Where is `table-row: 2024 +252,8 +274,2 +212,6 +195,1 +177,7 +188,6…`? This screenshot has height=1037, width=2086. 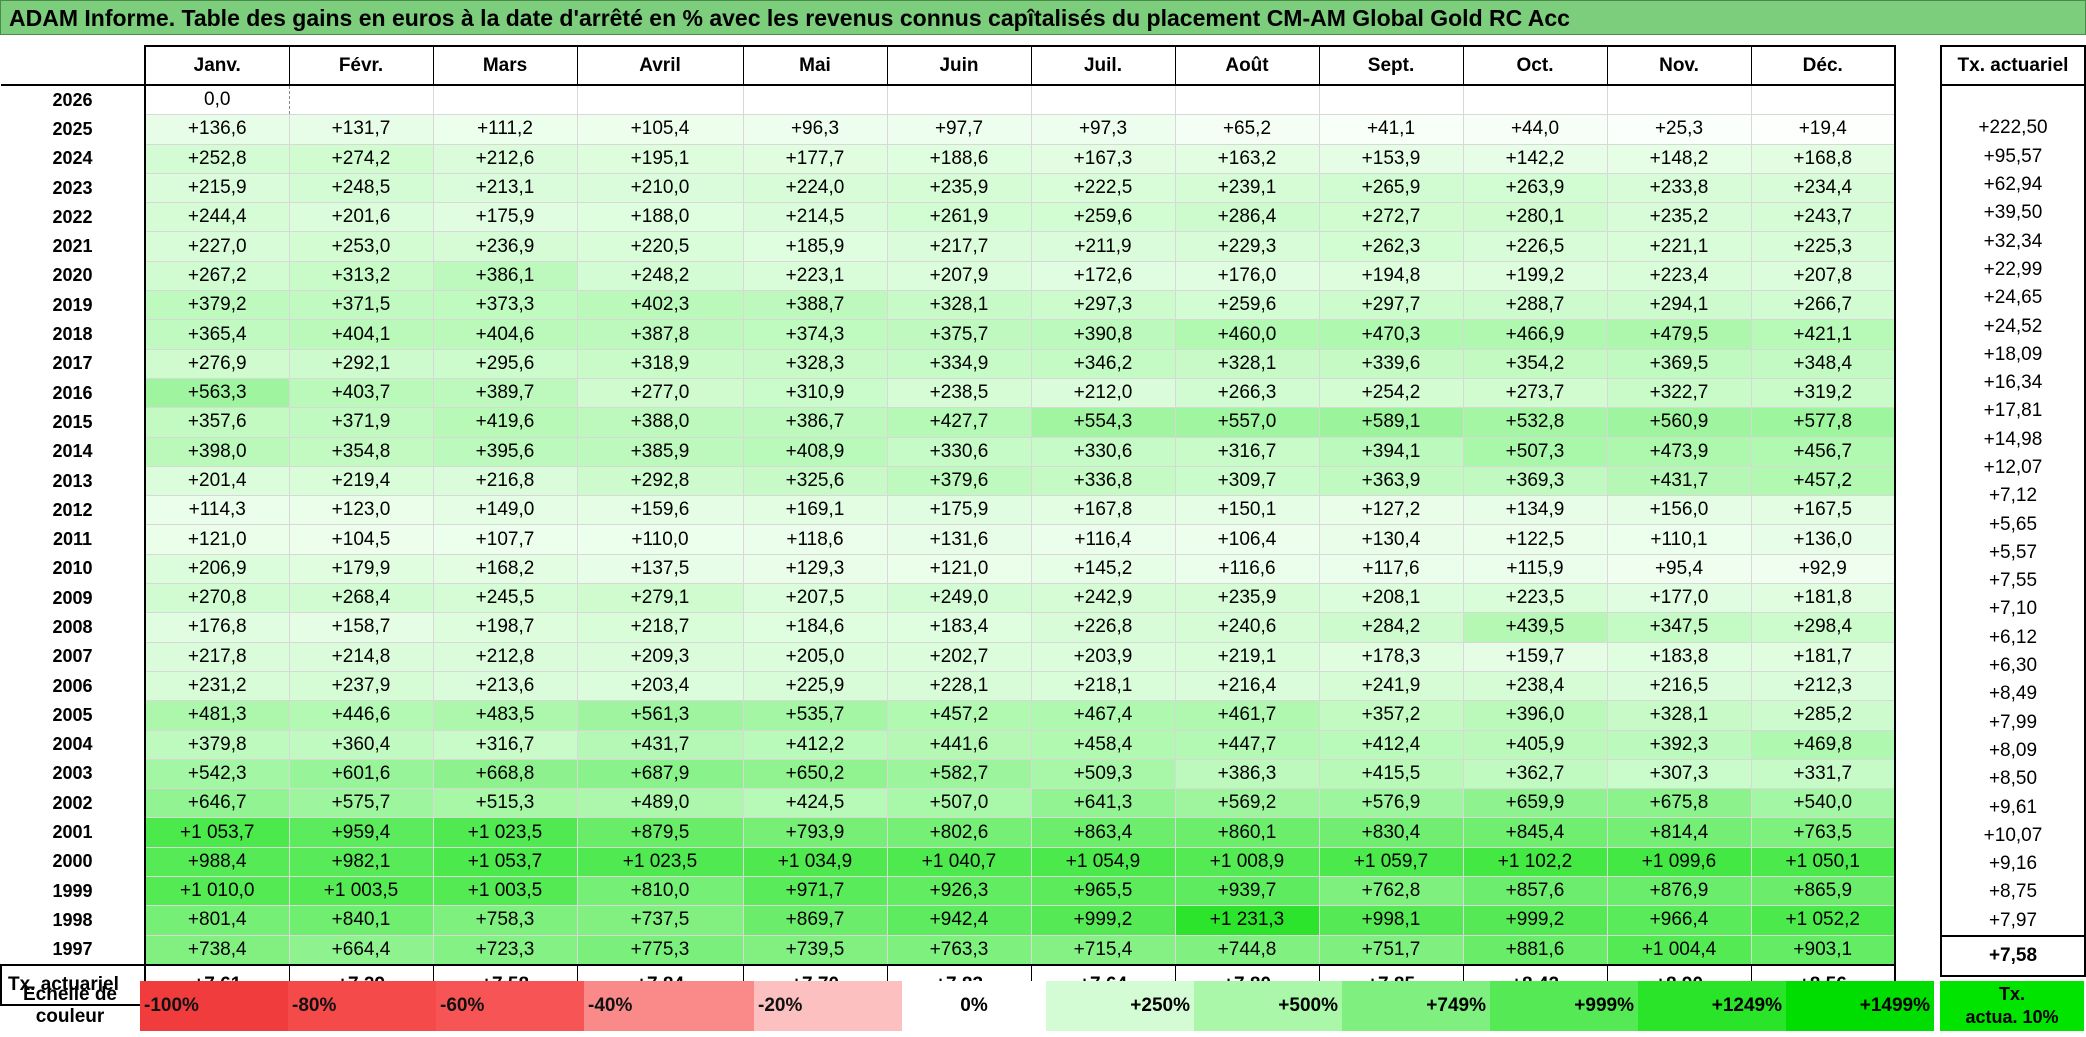
table-row: 2024 +252,8 +274,2 +212,6 +195,1 +177,7 +188,6… is located at coordinates (948, 159).